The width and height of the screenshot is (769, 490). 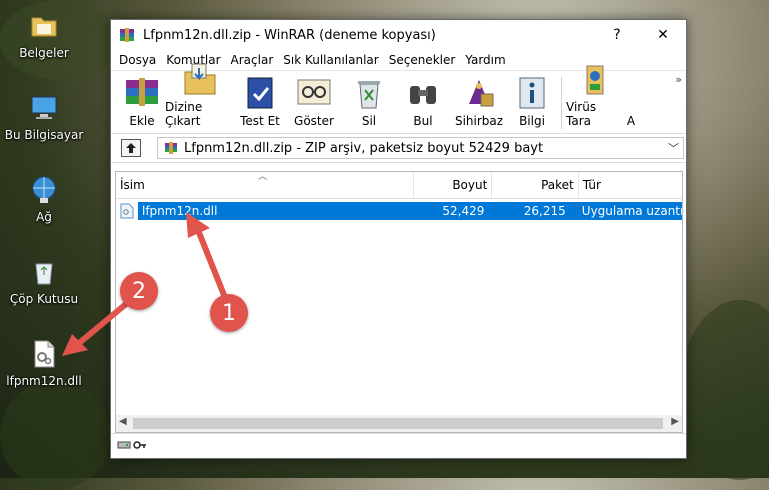 I want to click on add-archive-icon, so click(x=142, y=93).